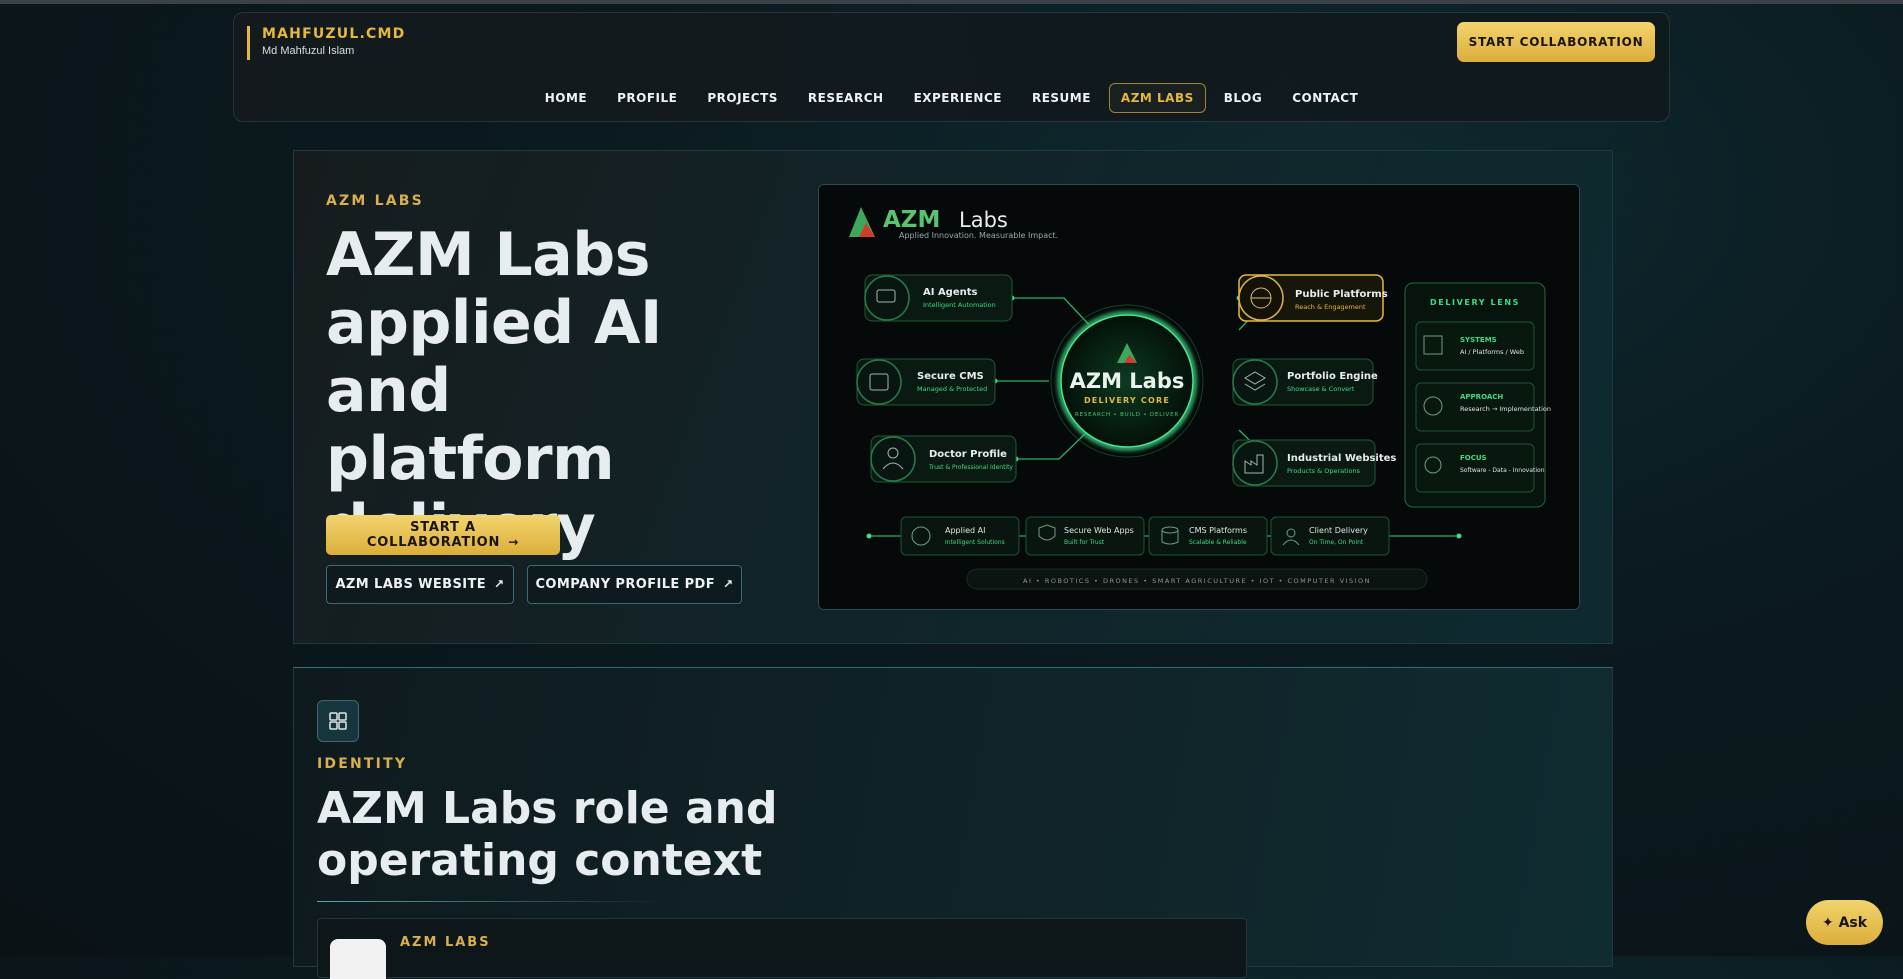 The image size is (1903, 979). What do you see at coordinates (334, 34) in the screenshot?
I see `brand-title: MAHFUZUL.CMD` at bounding box center [334, 34].